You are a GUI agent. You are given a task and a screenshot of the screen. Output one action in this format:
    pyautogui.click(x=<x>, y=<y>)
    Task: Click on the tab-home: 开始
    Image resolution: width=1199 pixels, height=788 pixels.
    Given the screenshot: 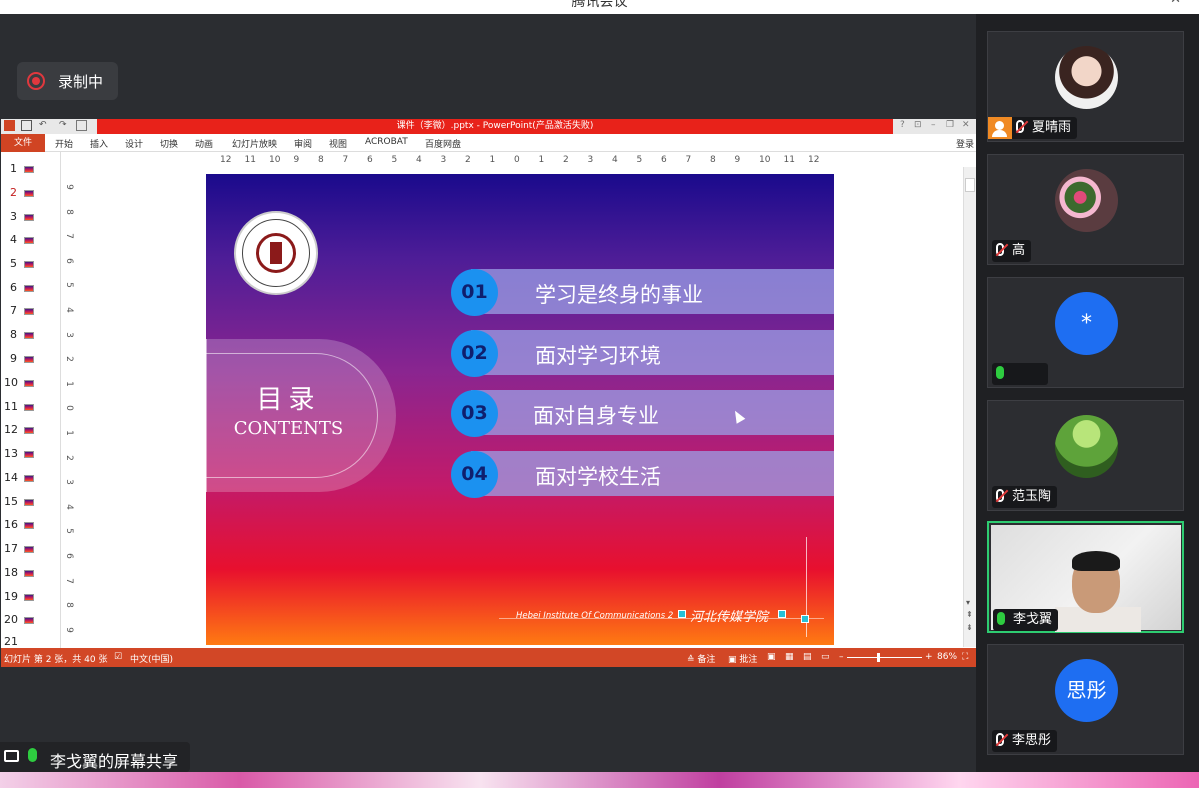 What is the action you would take?
    pyautogui.click(x=64, y=143)
    